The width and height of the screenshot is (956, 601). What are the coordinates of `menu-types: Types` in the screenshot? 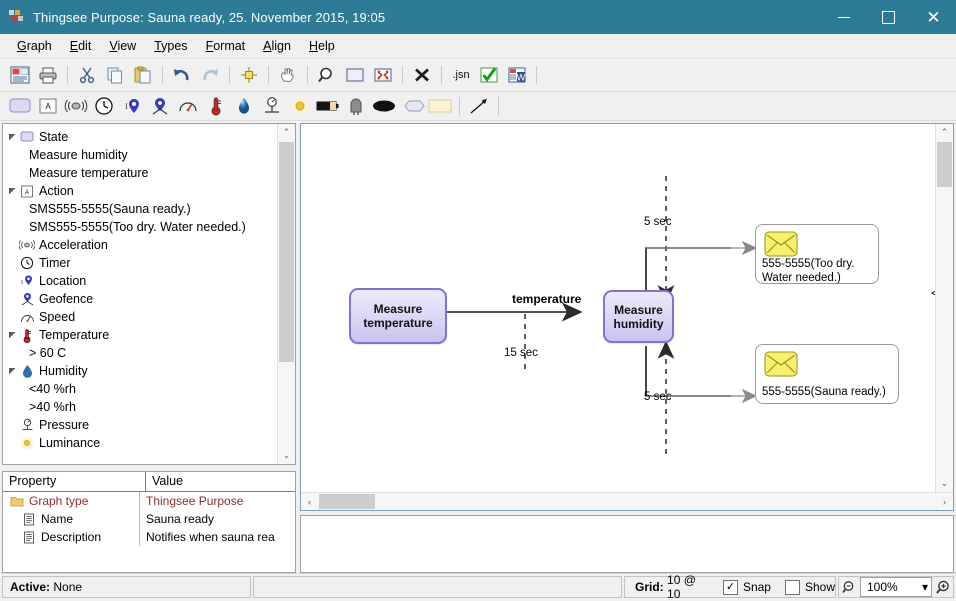 It's located at (170, 46).